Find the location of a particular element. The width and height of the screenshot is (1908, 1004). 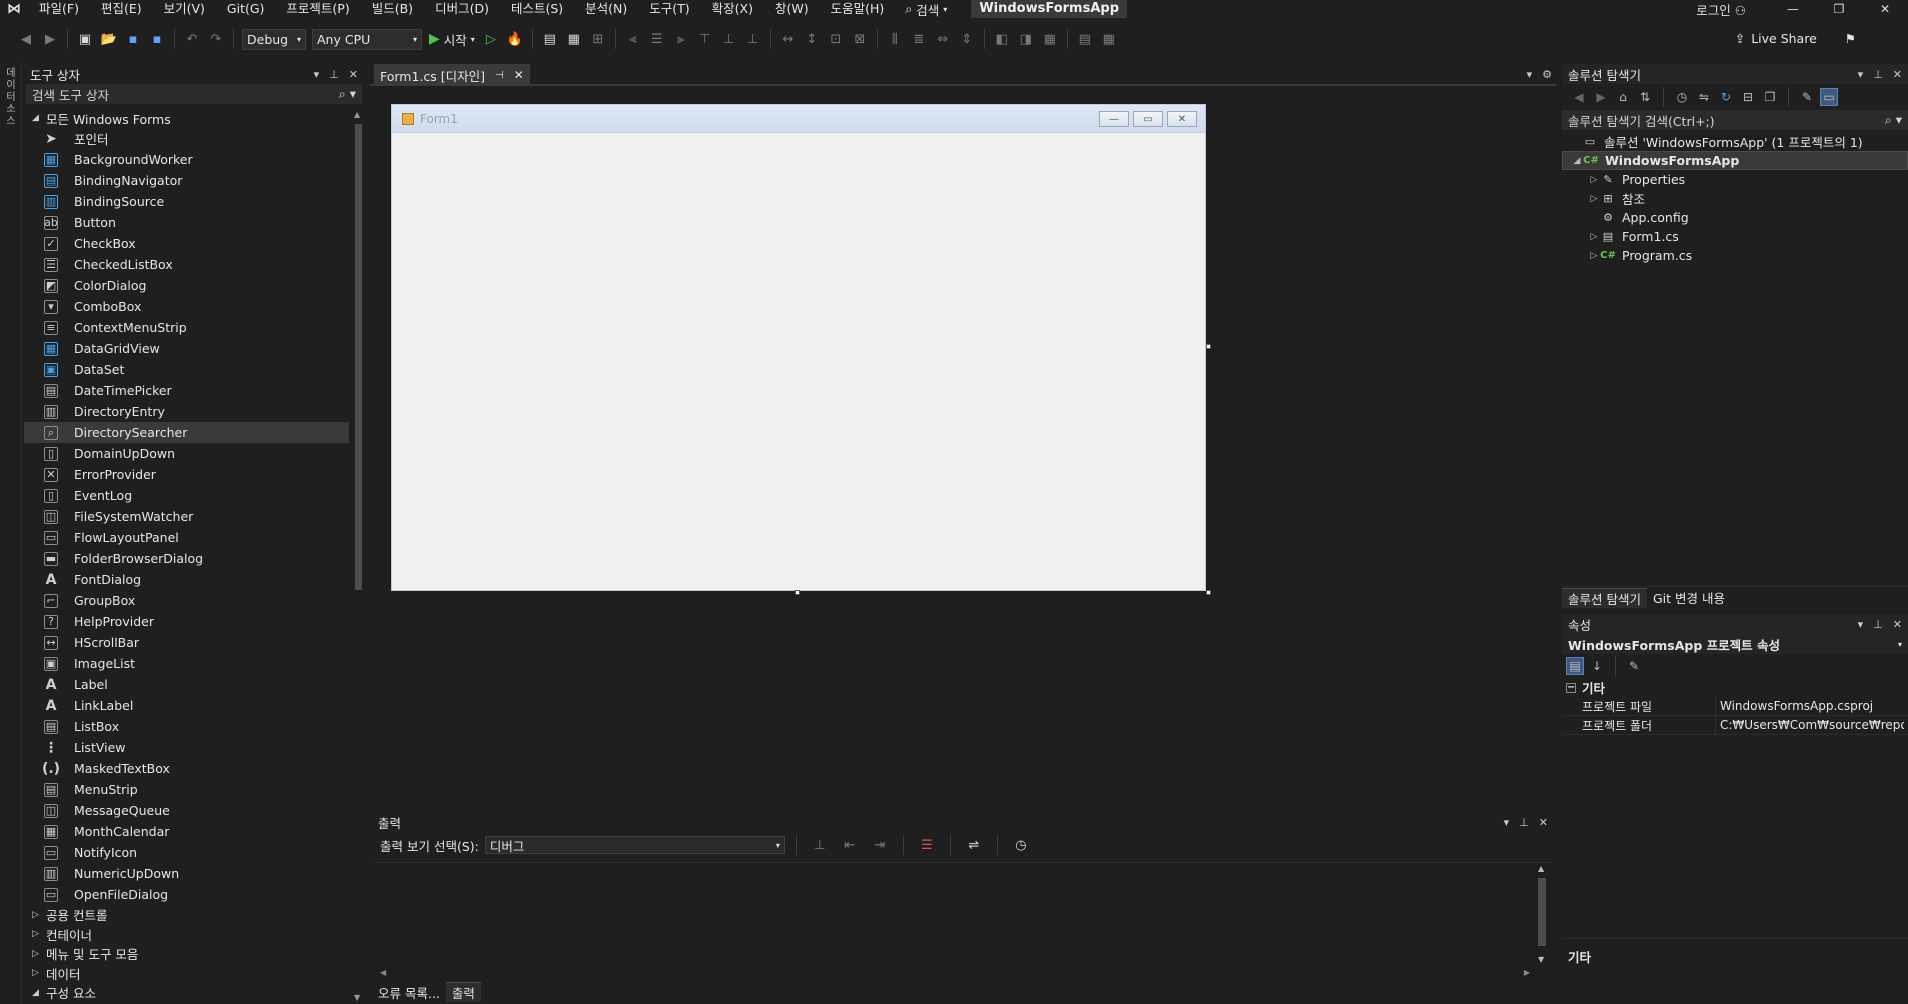

output-source-select: 디버그 ▾ is located at coordinates (634, 845).